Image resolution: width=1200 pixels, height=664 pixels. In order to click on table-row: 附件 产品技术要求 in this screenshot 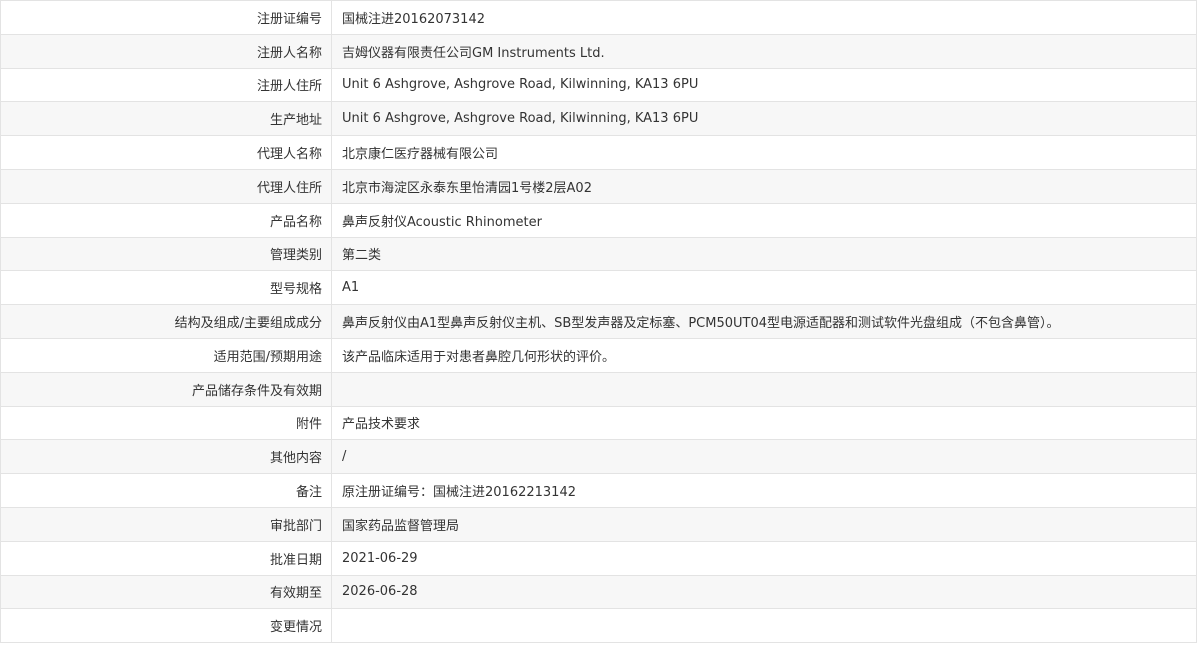, I will do `click(598, 423)`.